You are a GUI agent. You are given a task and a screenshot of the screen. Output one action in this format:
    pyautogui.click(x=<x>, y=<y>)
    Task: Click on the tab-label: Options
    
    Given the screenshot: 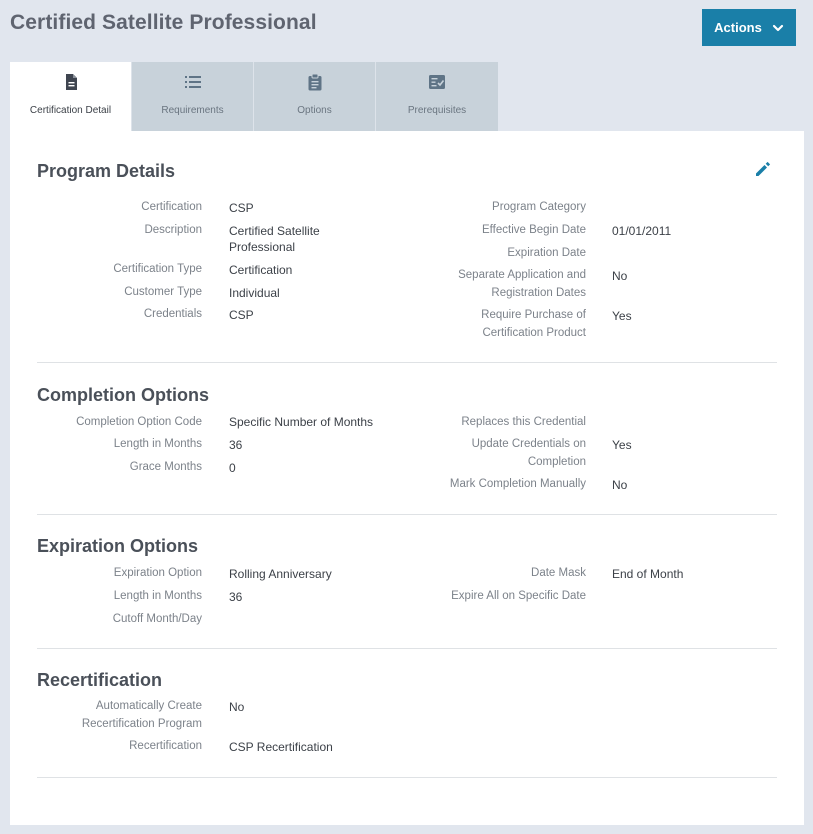 What is the action you would take?
    pyautogui.click(x=314, y=110)
    